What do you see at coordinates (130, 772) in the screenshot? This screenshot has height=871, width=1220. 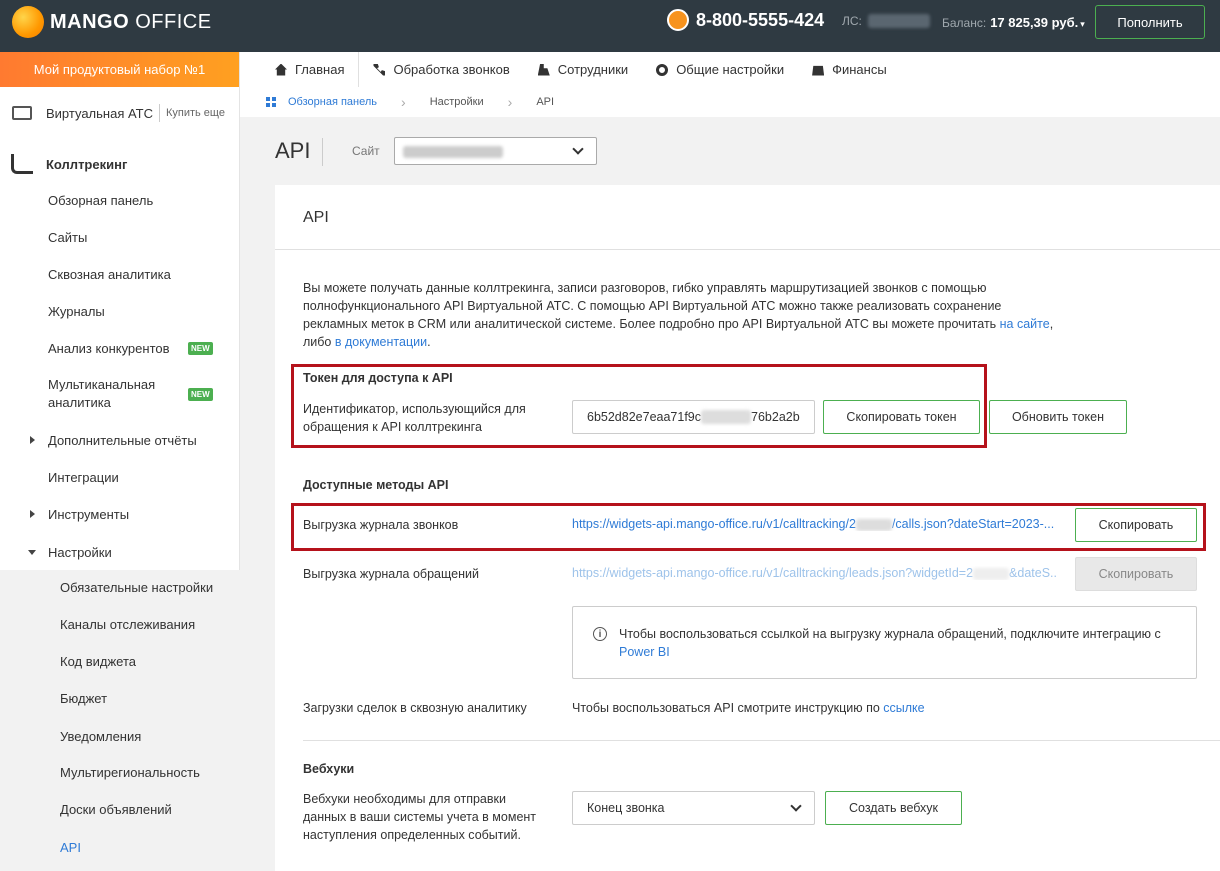 I see `sidebar-item-multiregion: Мультирегиональность` at bounding box center [130, 772].